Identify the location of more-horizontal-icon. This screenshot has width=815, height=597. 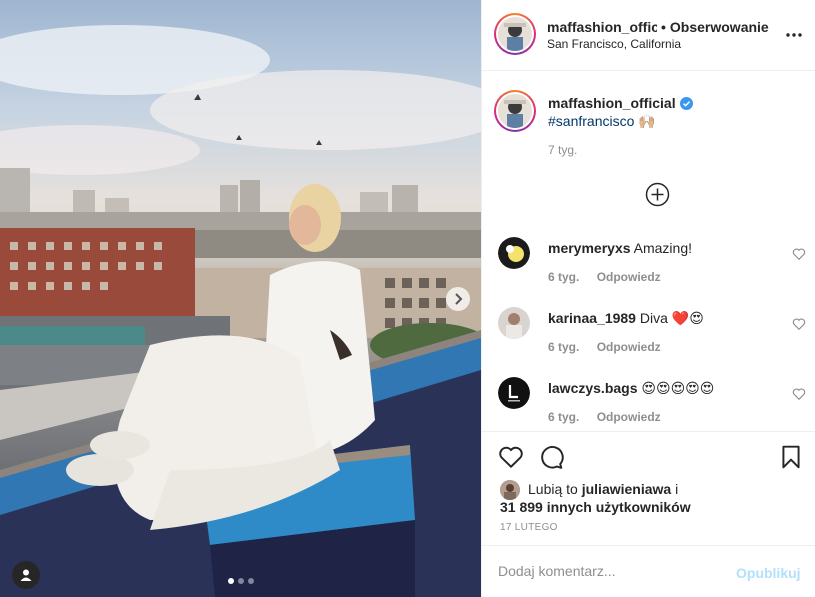
(794, 35).